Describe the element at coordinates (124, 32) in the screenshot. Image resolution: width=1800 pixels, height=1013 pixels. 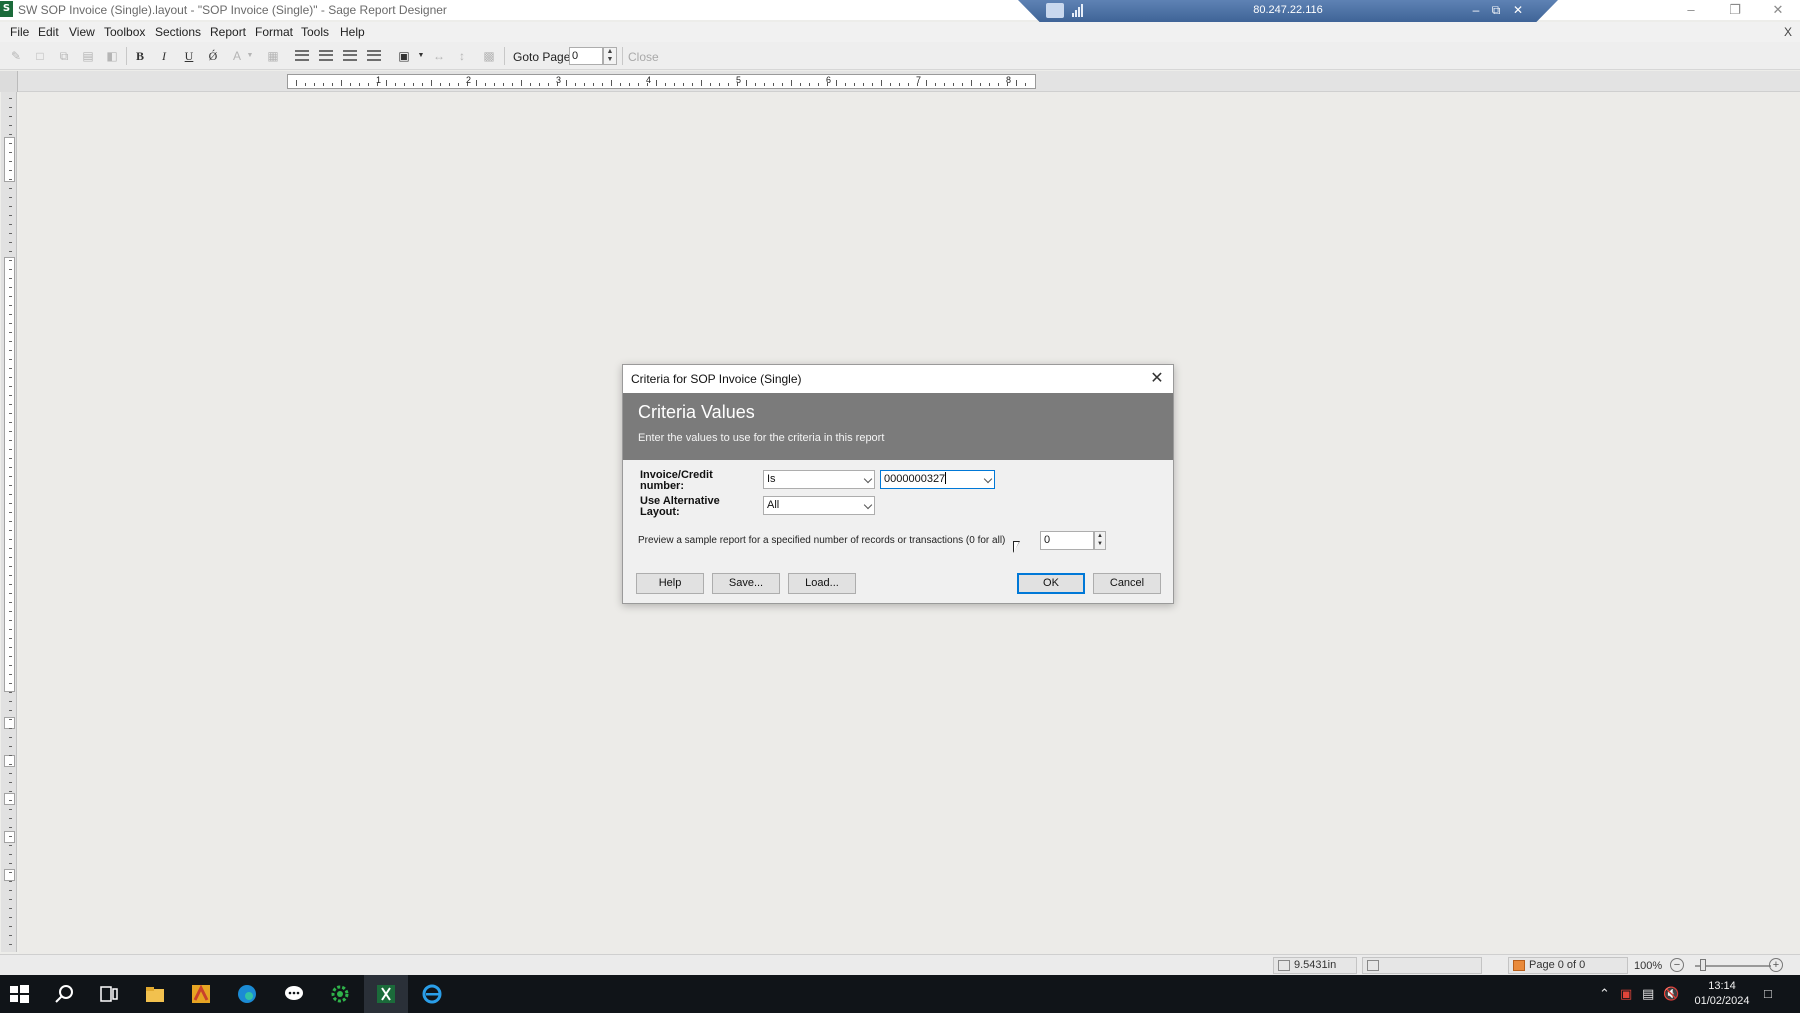
I see `menu-toolbox: Toolbox` at that location.